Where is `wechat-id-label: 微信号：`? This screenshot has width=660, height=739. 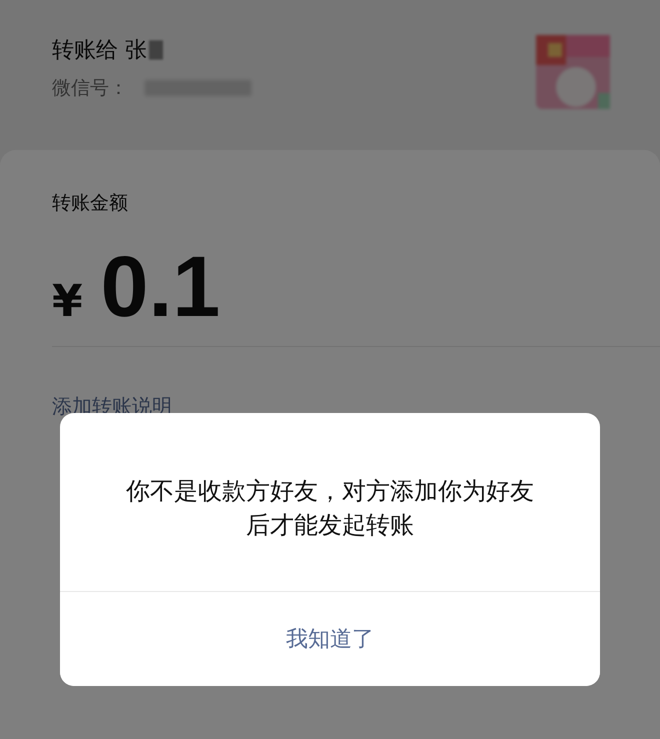
wechat-id-label: 微信号： is located at coordinates (90, 88).